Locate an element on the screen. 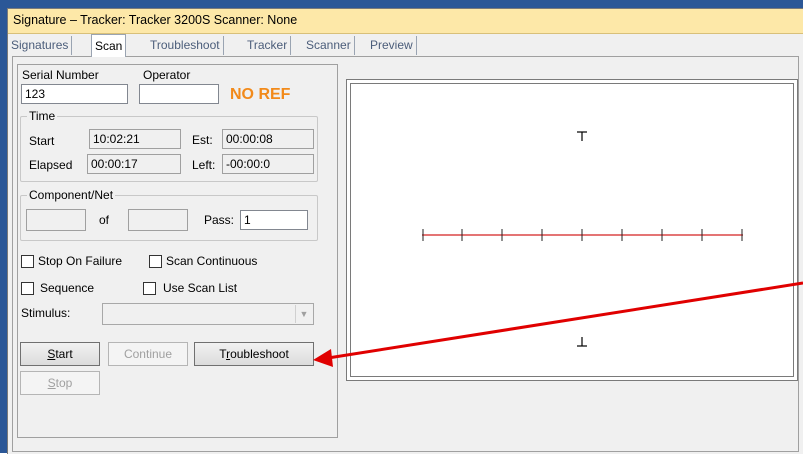 Image resolution: width=803 pixels, height=454 pixels. of-label: of is located at coordinates (104, 220).